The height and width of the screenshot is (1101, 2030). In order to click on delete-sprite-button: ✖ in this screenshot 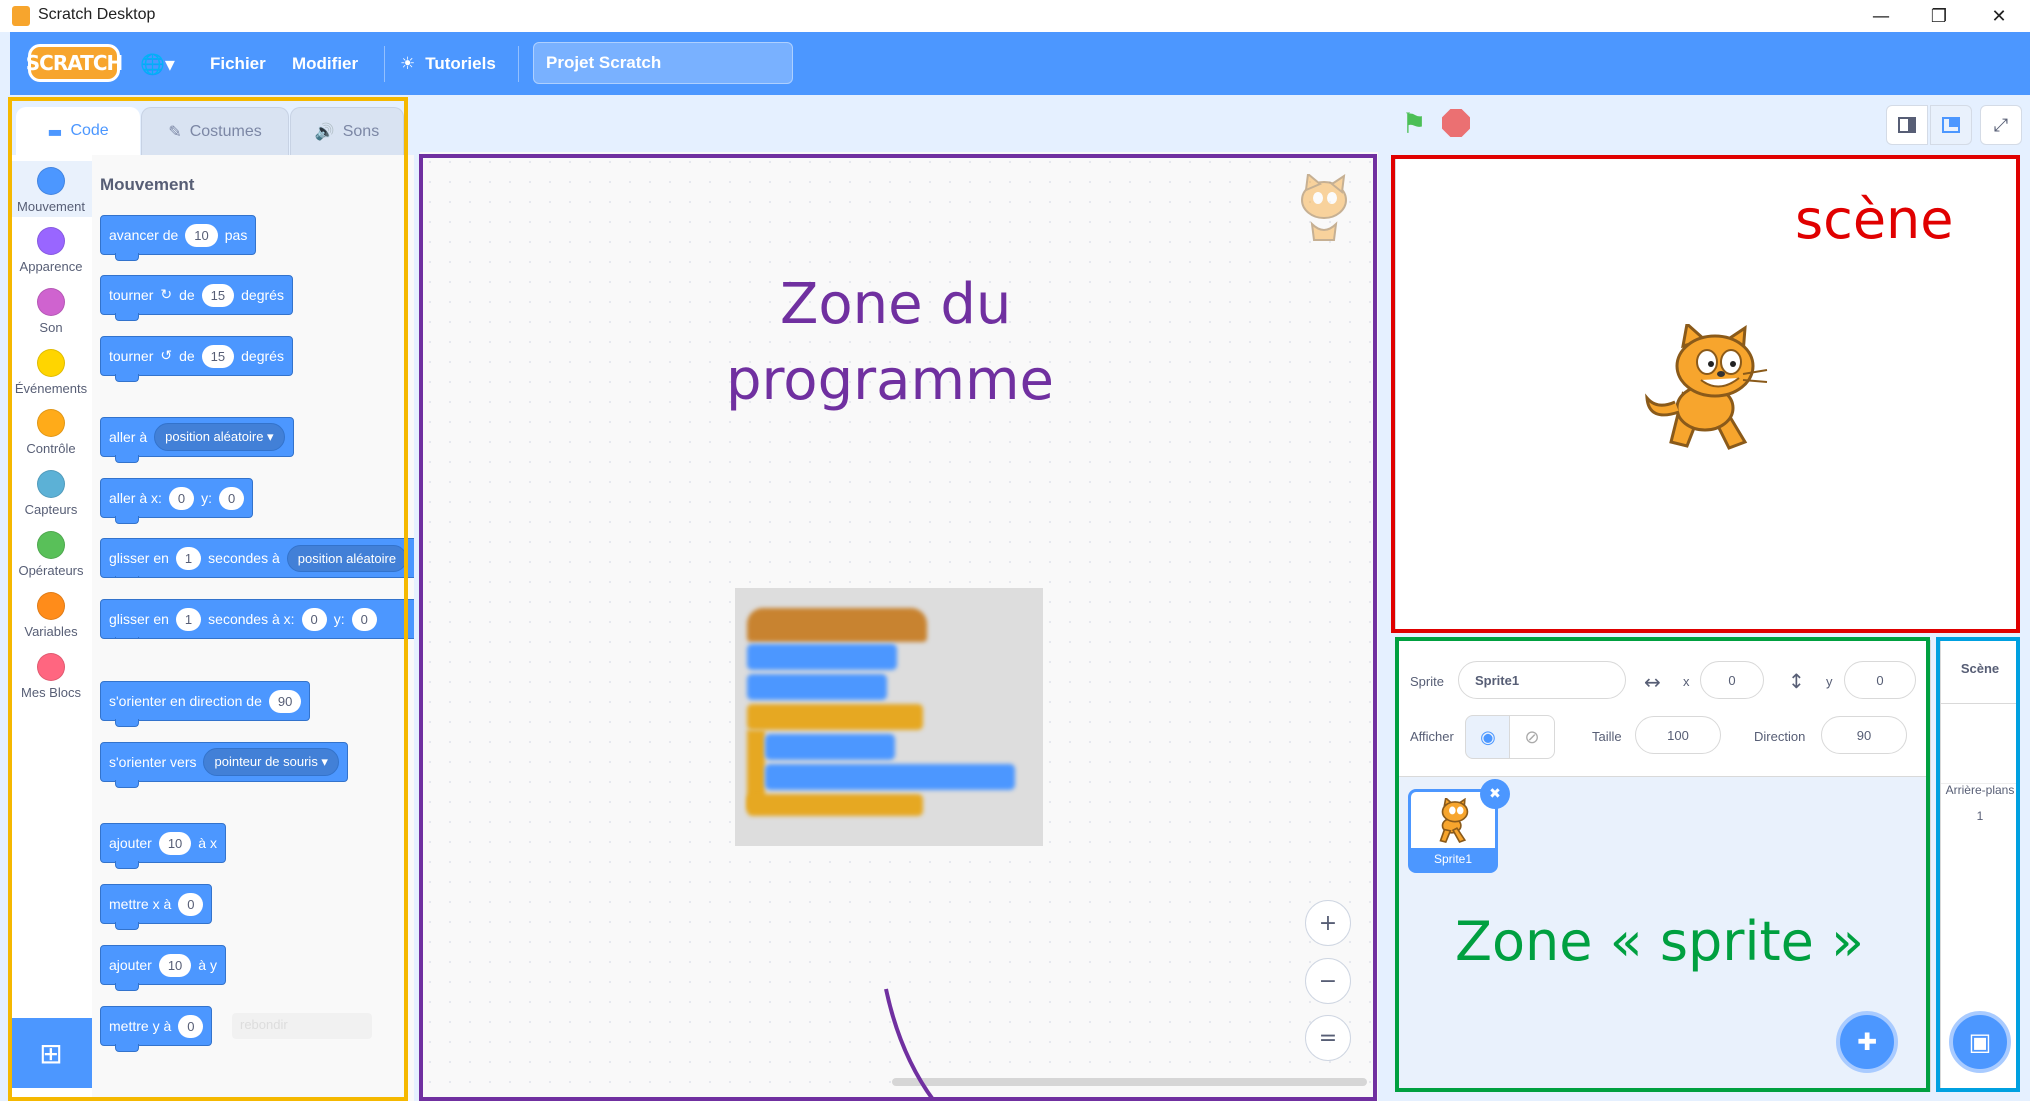, I will do `click(1495, 794)`.